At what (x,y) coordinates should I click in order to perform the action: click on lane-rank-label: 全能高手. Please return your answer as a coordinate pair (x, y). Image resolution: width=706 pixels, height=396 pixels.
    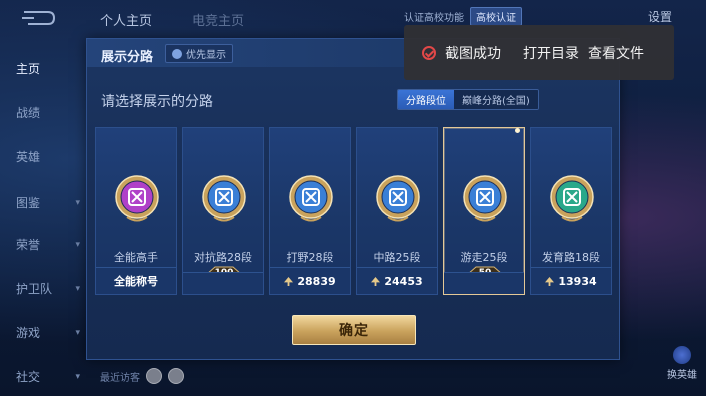
    Looking at the image, I should click on (136, 257).